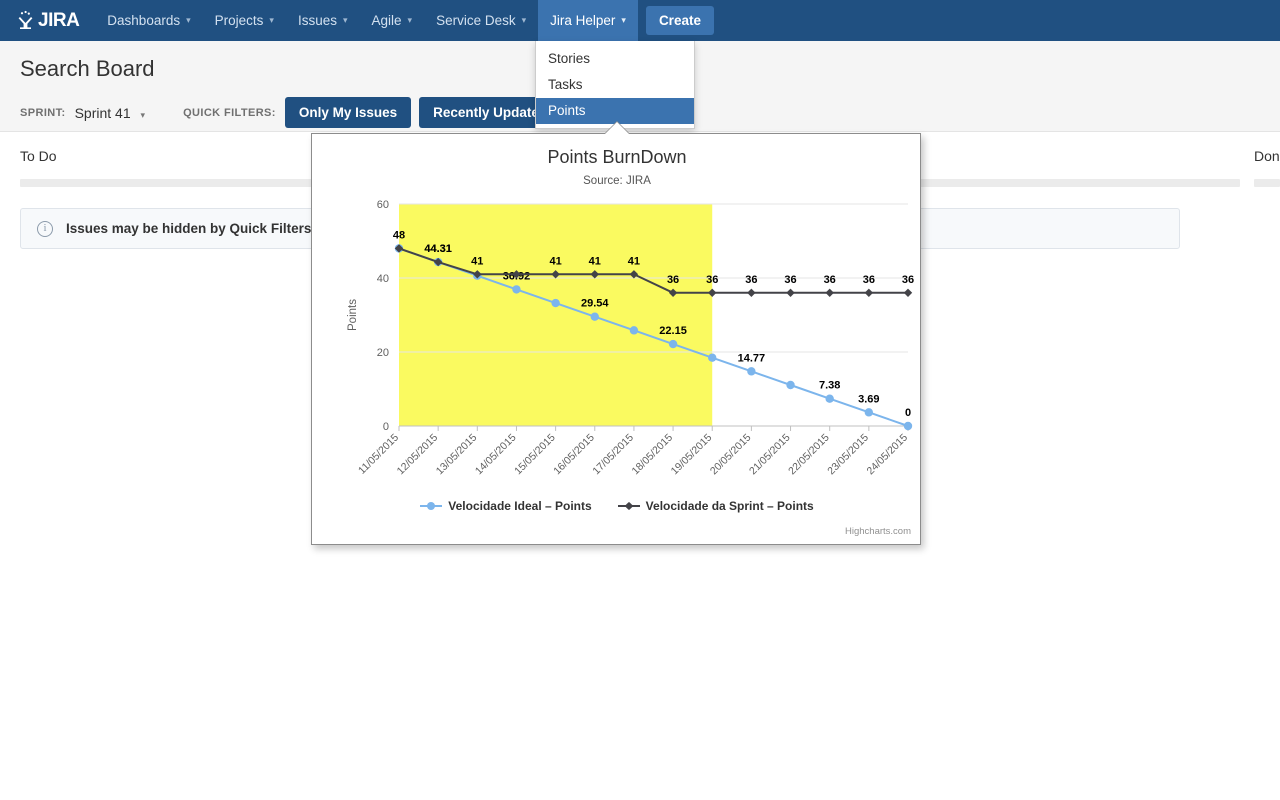  What do you see at coordinates (887, 455) in the screenshot?
I see `svg-text: 24/05/2015` at bounding box center [887, 455].